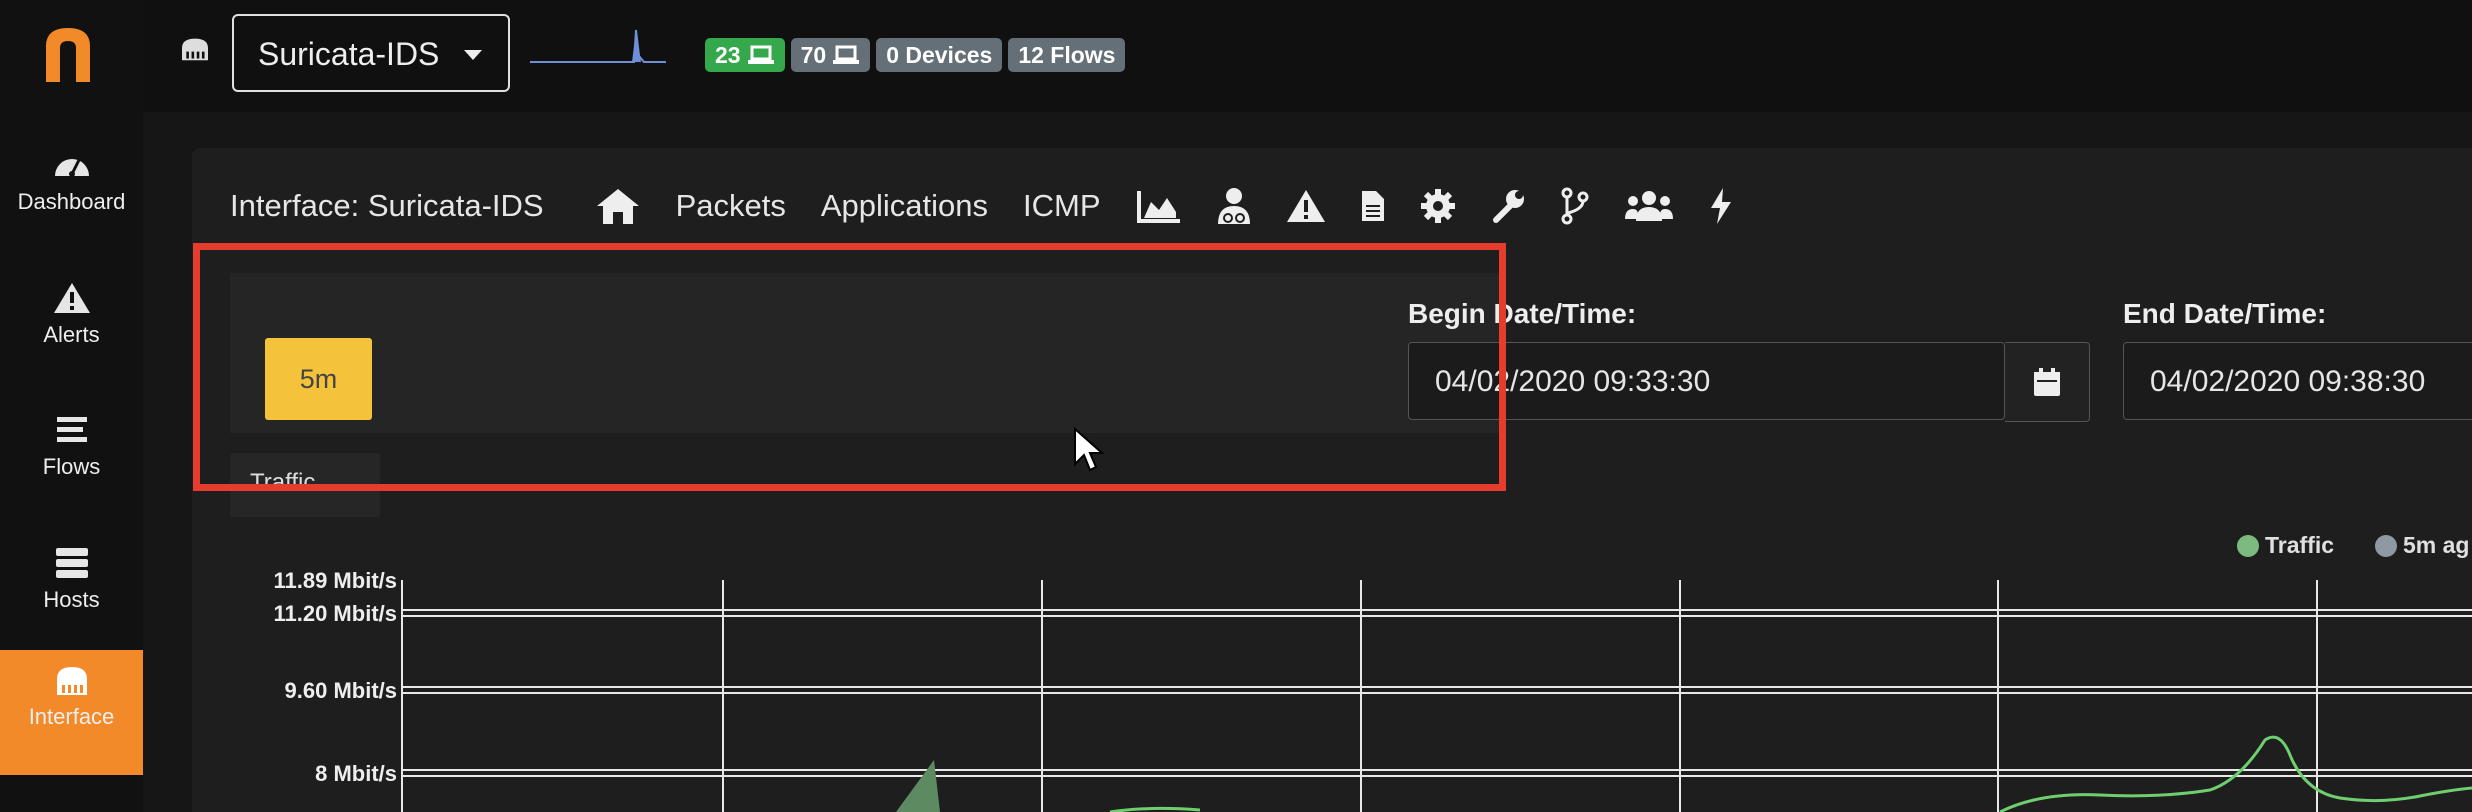 This screenshot has height=812, width=2472. Describe the element at coordinates (335, 613) in the screenshot. I see `y-tick-label: 11.20 Mbit/s` at that location.